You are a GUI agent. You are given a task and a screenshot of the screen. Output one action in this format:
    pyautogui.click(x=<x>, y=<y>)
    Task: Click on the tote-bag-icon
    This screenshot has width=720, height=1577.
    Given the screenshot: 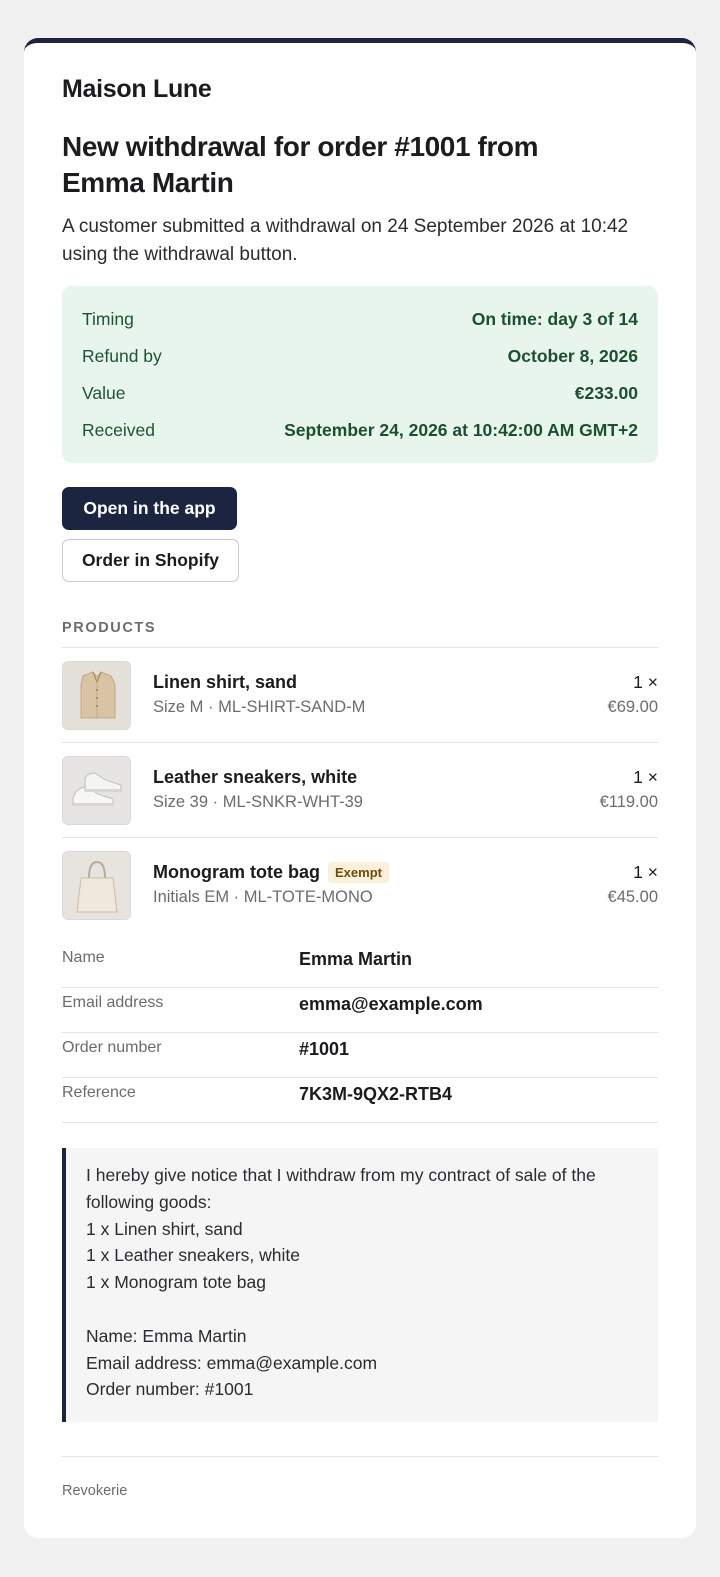 What is the action you would take?
    pyautogui.click(x=96, y=885)
    